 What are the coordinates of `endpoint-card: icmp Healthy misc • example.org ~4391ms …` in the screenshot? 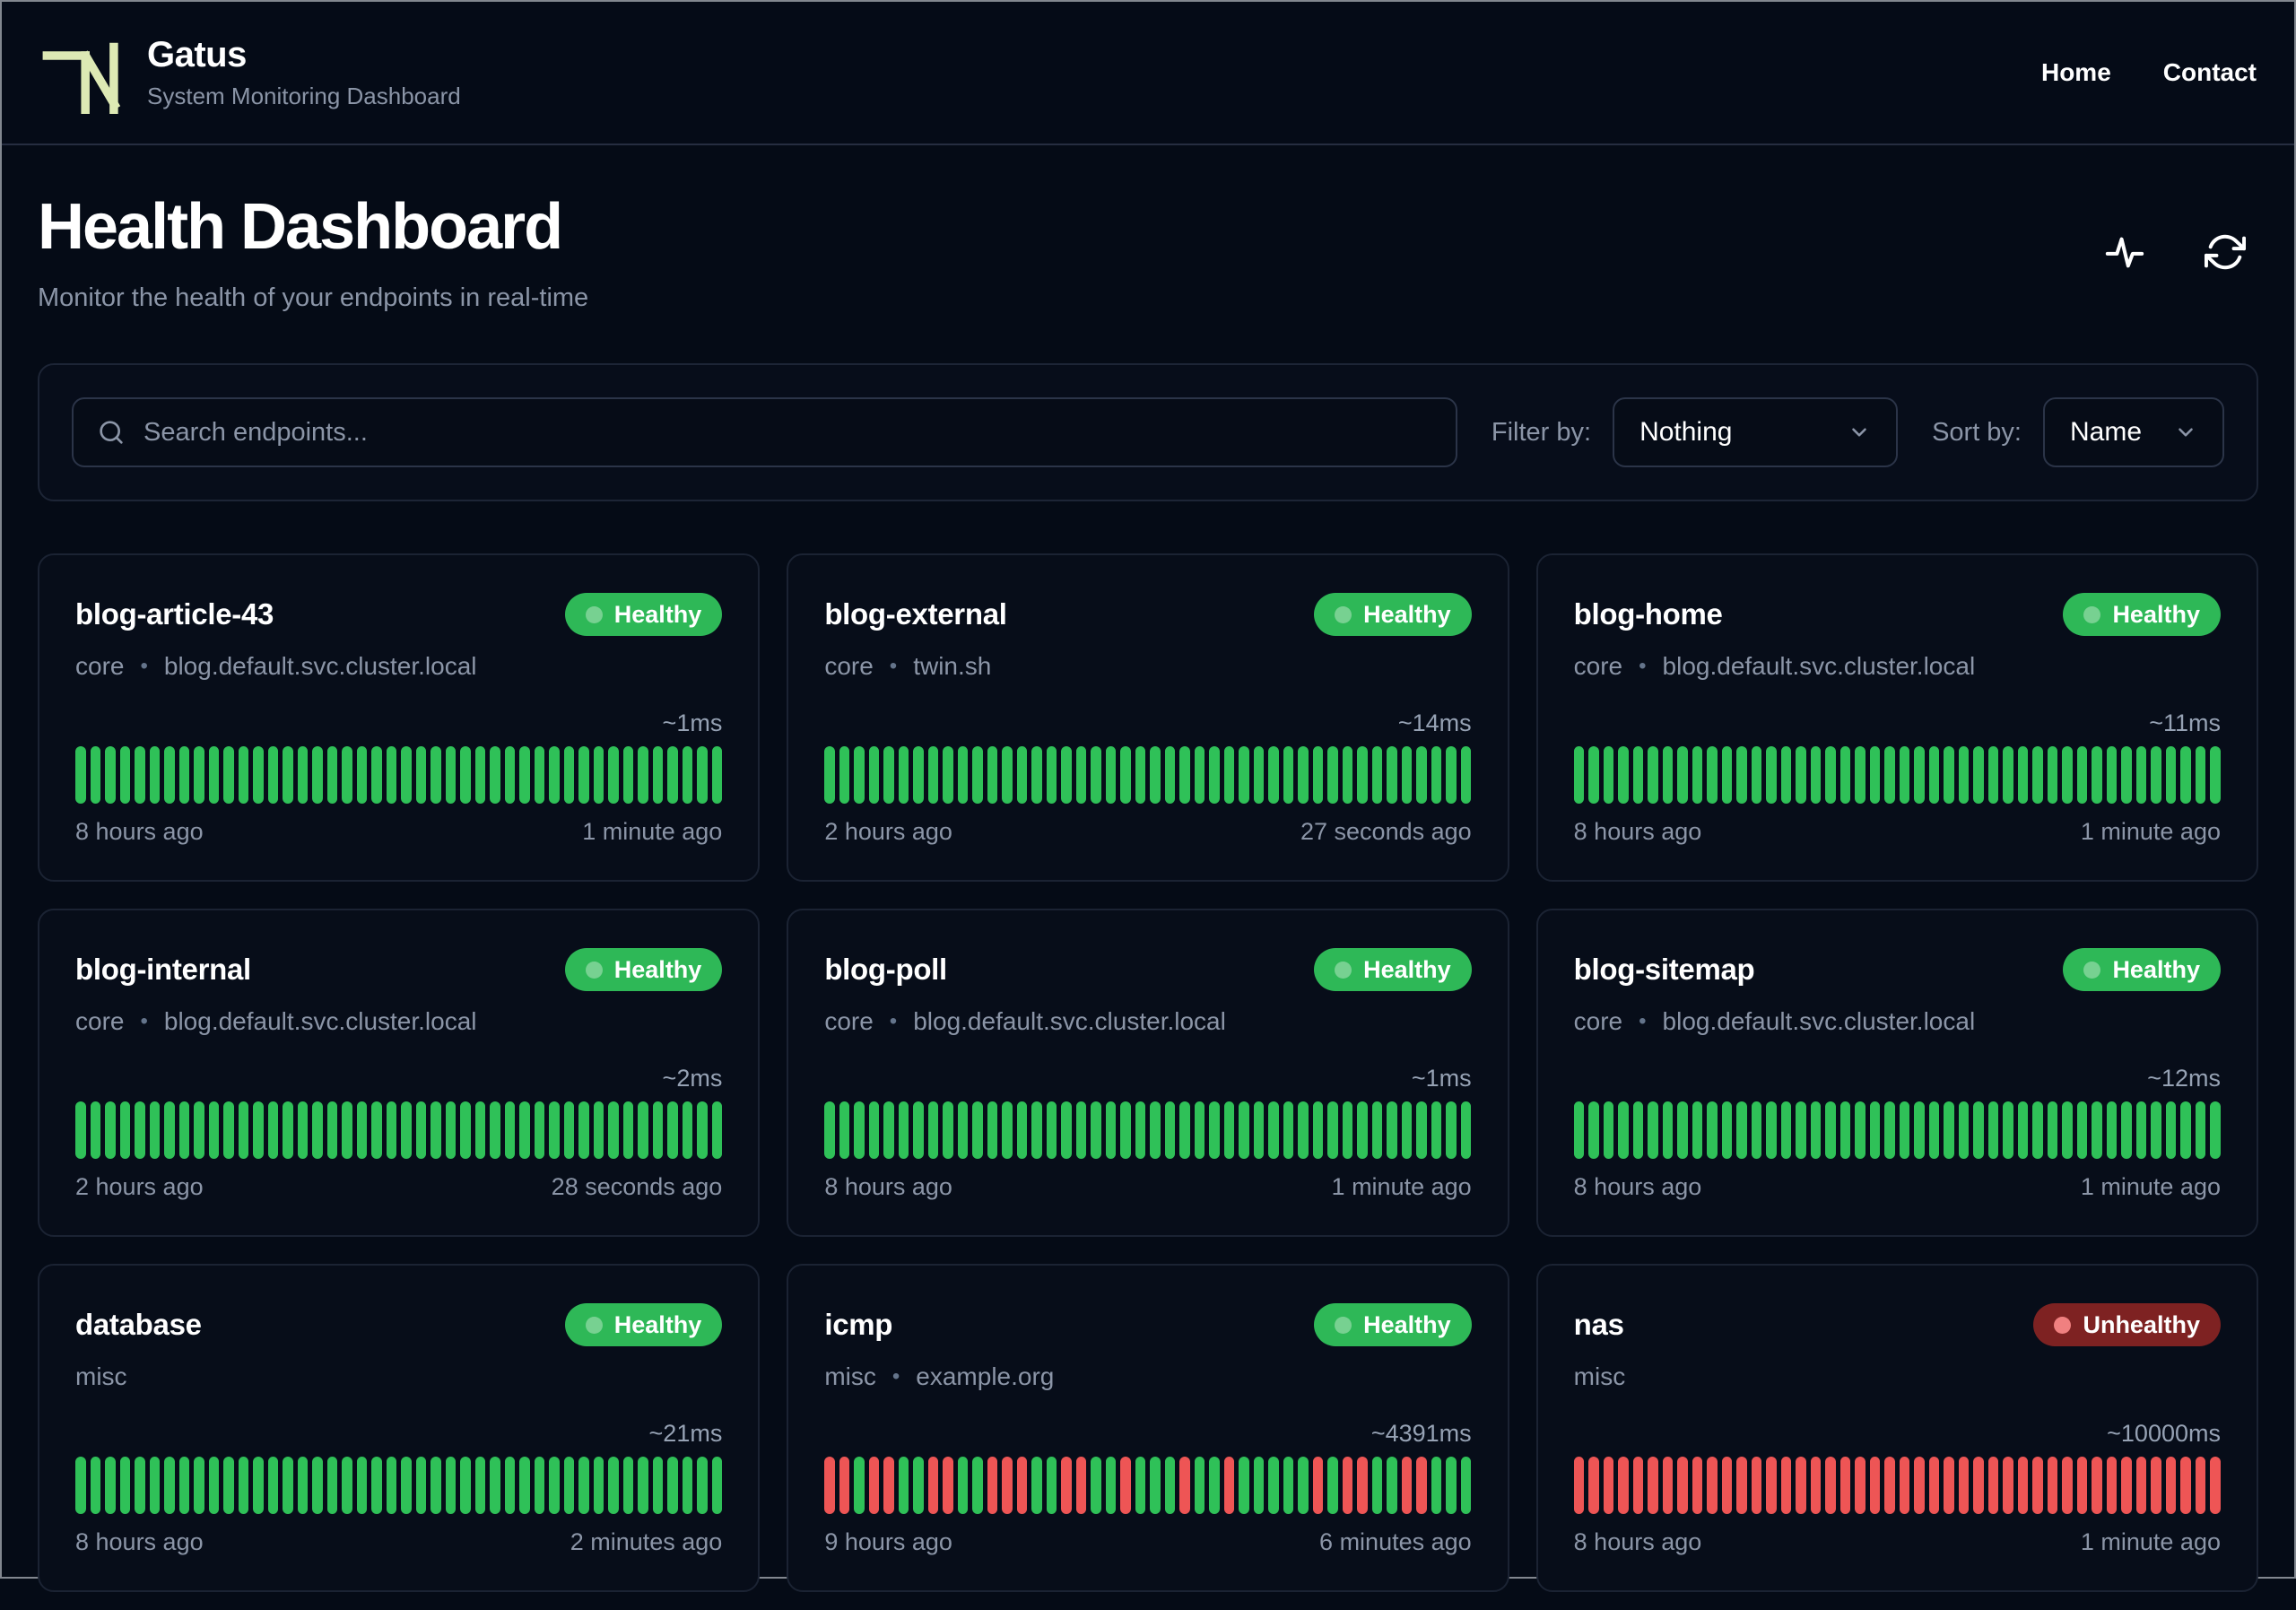 It's located at (1148, 1428).